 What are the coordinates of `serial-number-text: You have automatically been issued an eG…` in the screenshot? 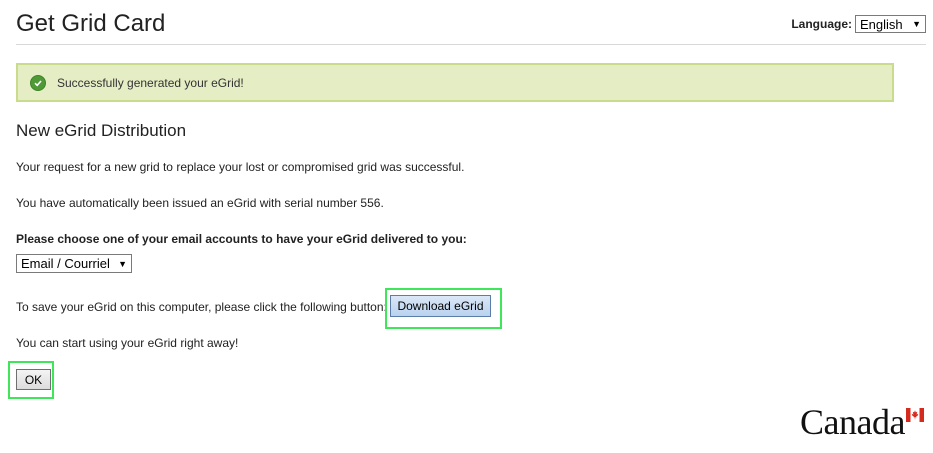 It's located at (200, 203).